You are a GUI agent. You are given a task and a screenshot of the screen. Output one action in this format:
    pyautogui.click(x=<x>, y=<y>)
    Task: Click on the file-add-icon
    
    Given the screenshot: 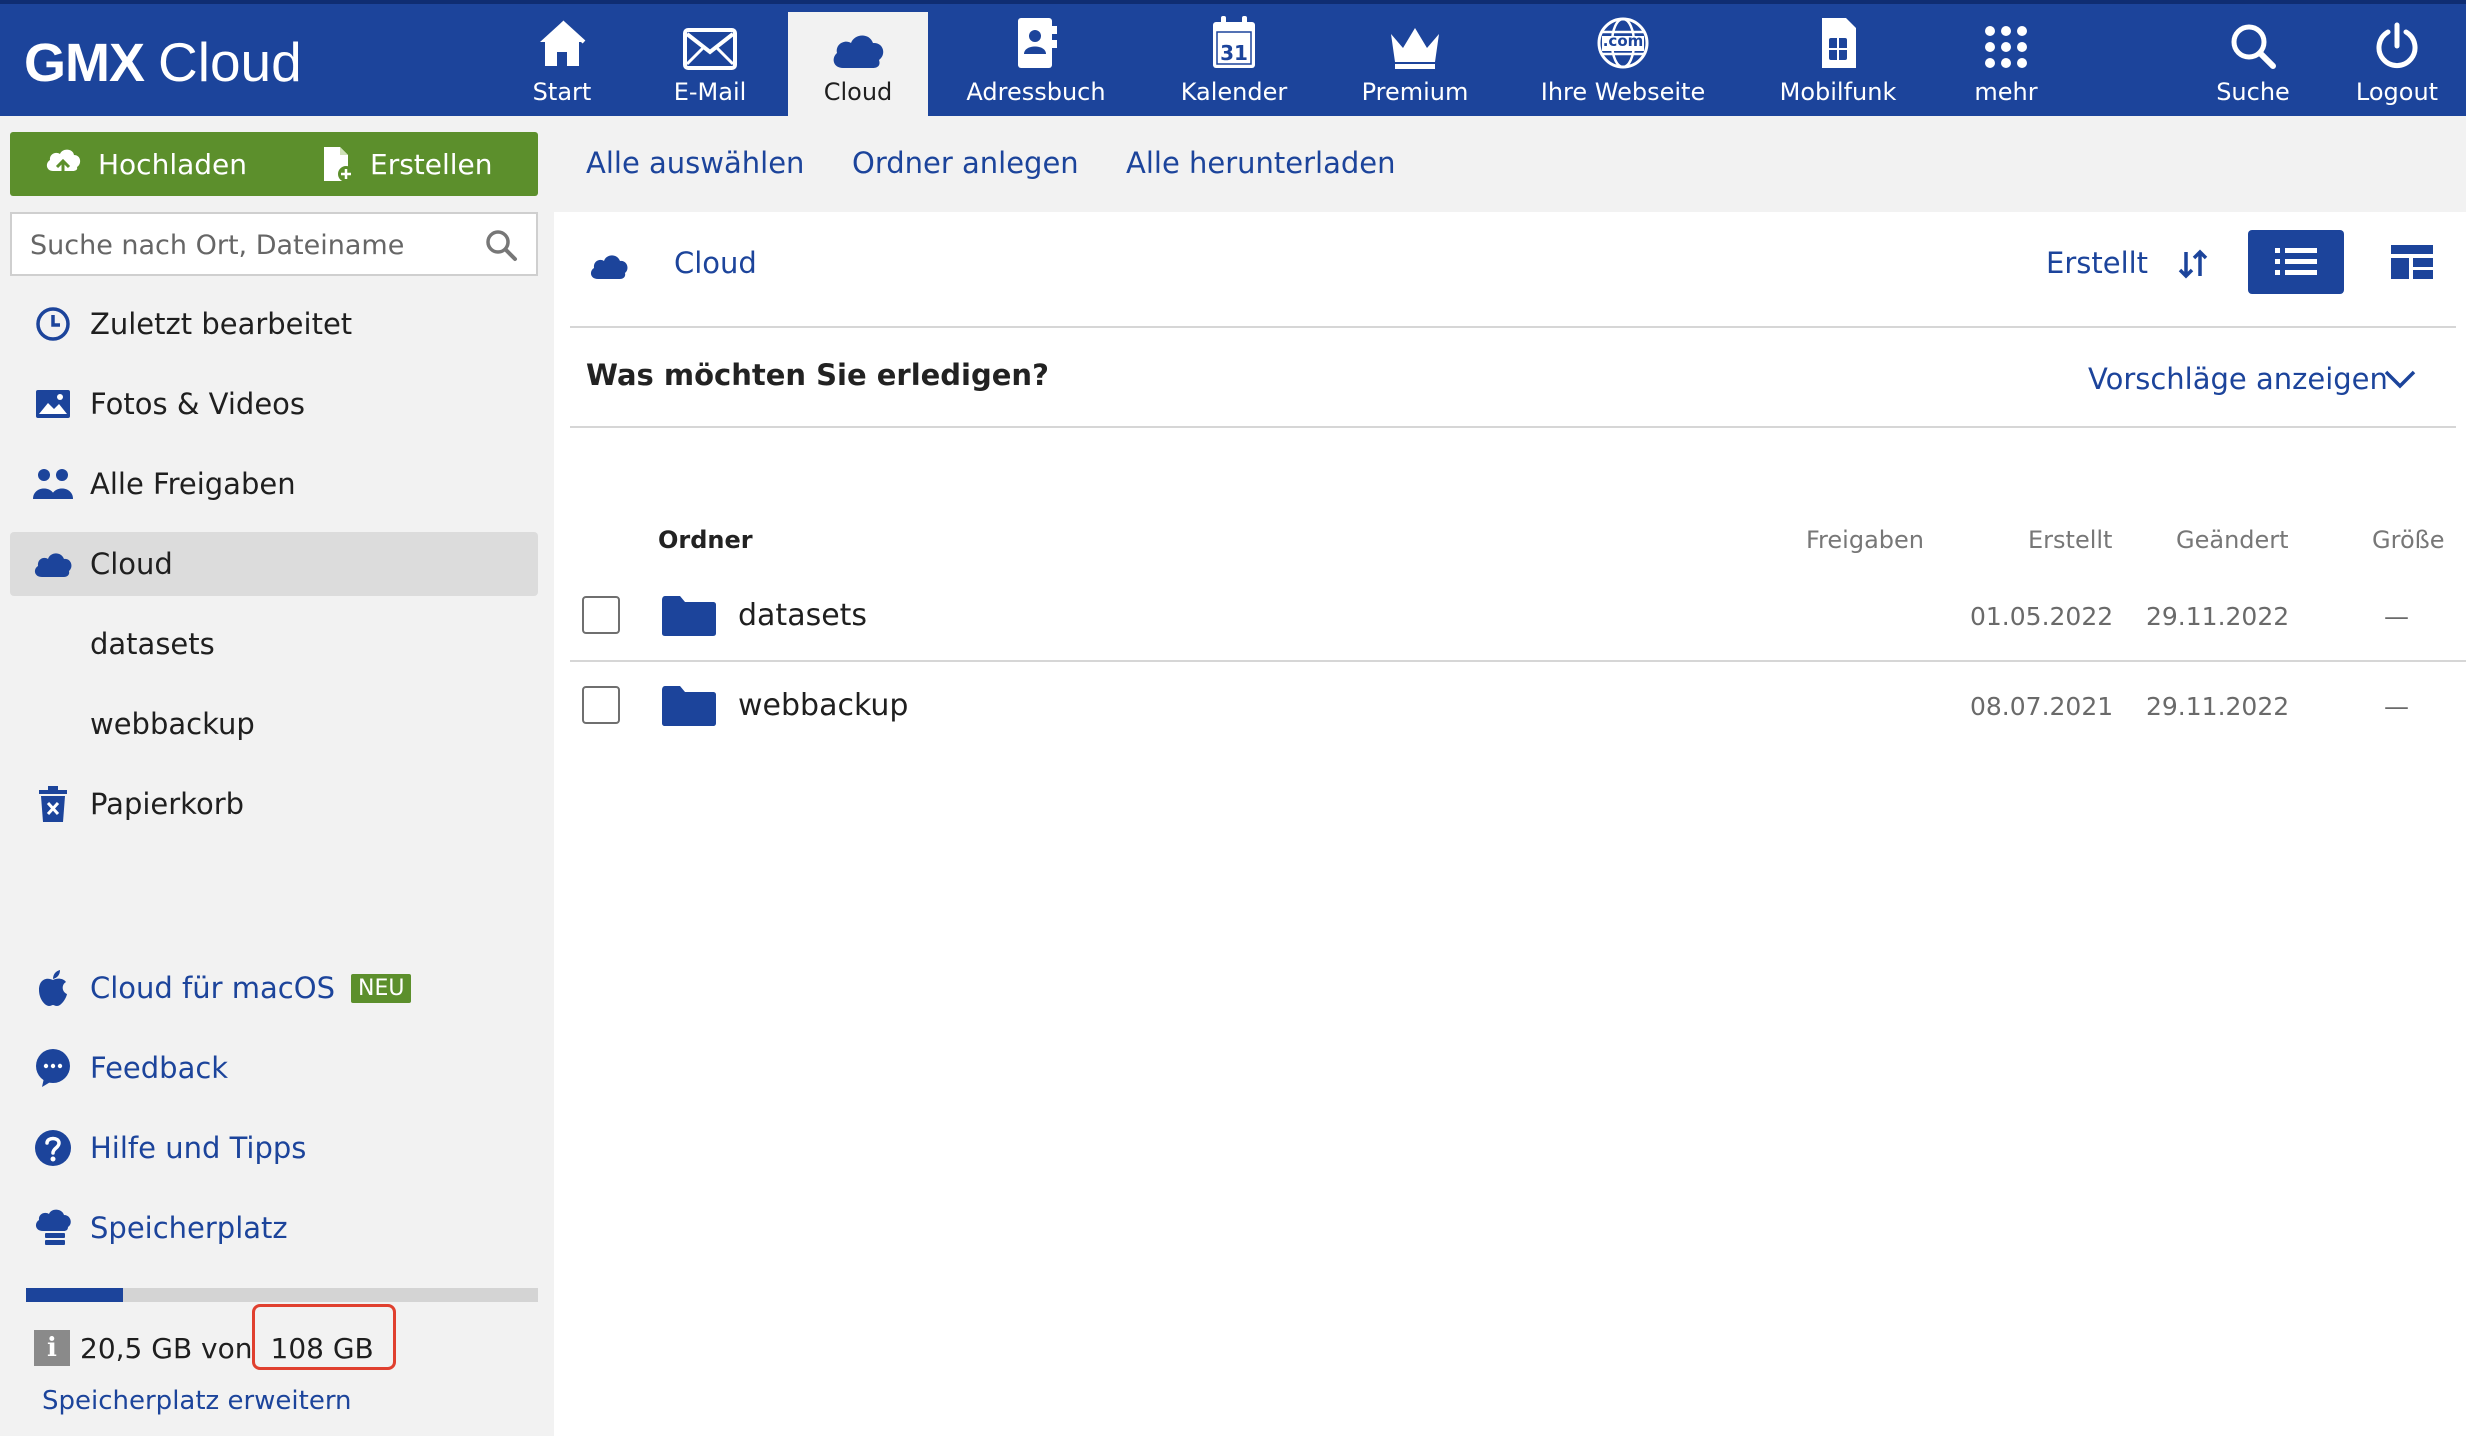 What is the action you would take?
    pyautogui.click(x=339, y=164)
    